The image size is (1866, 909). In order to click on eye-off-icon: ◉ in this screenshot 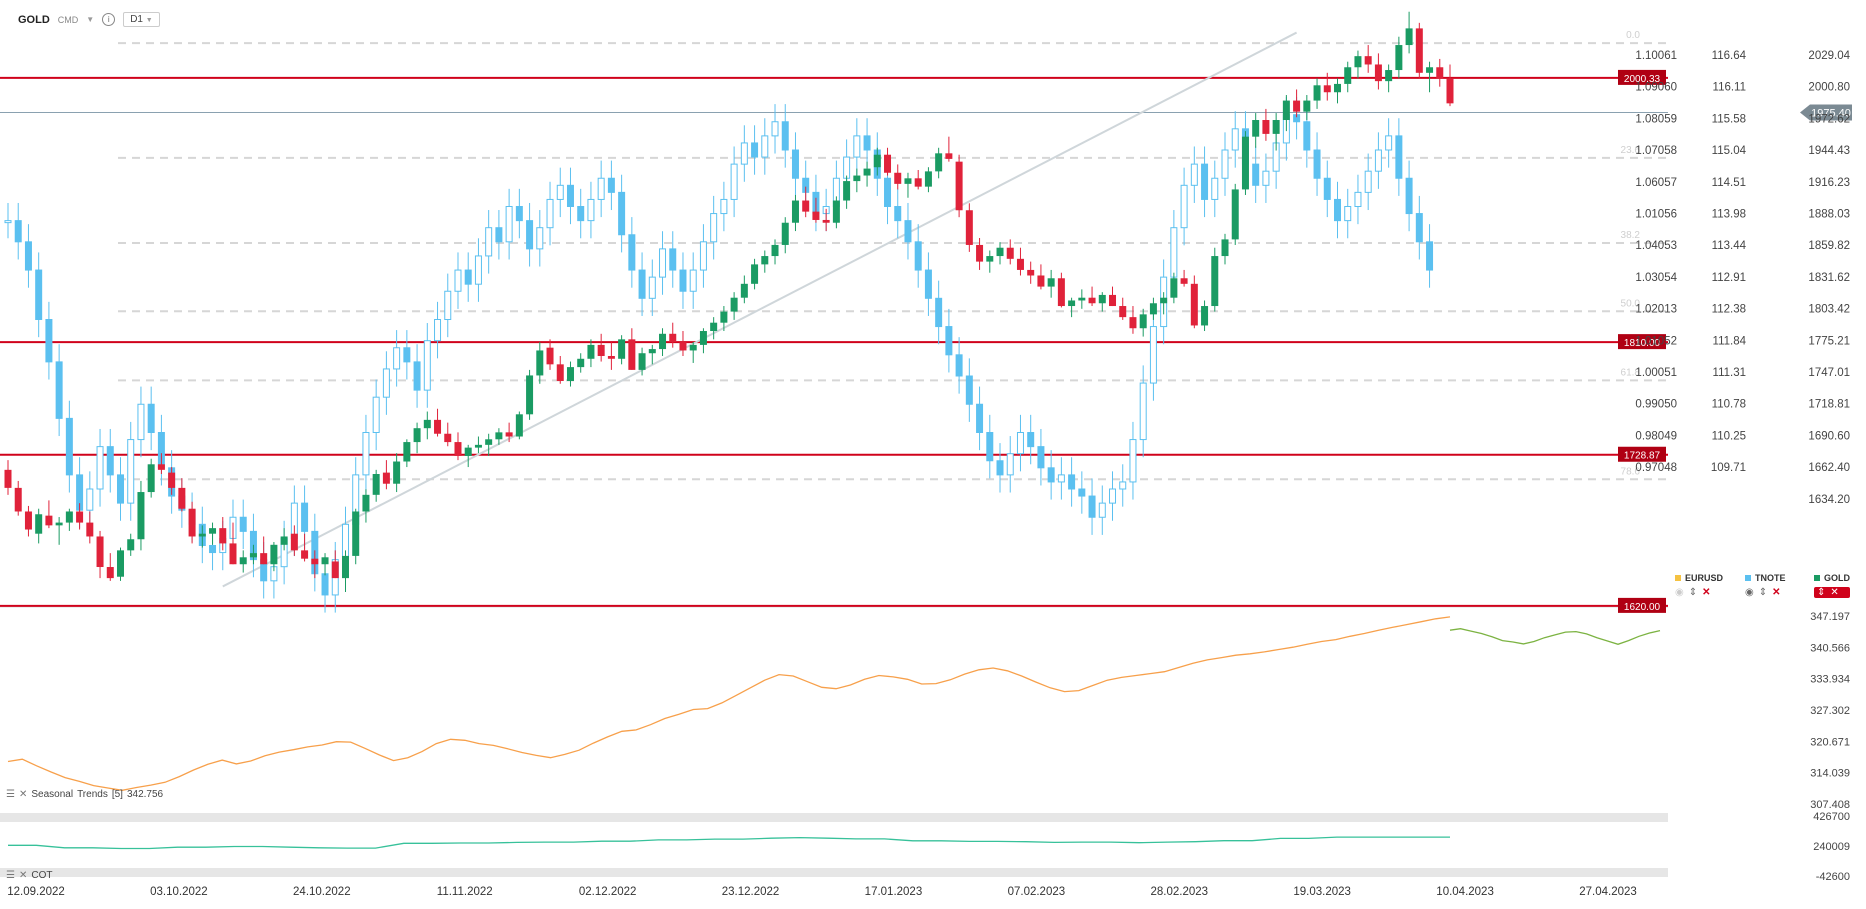, I will do `click(1679, 592)`.